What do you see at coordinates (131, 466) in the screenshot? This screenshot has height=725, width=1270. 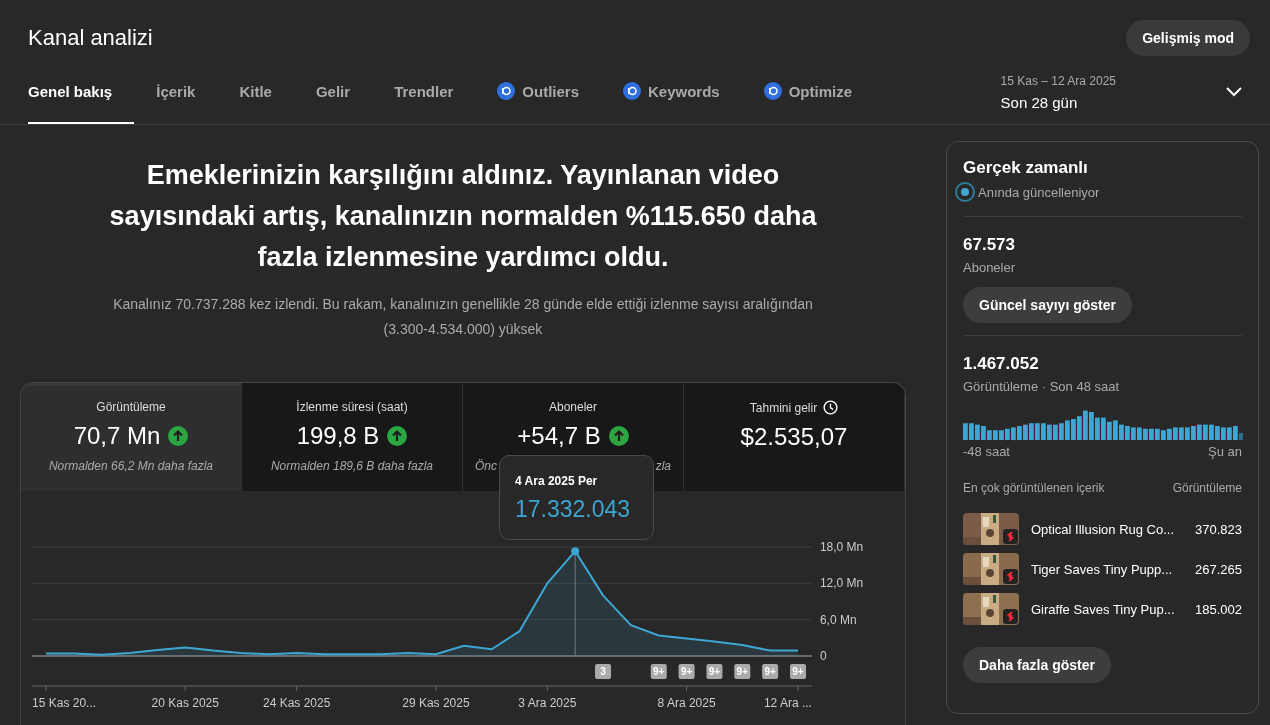 I see `metric-note: Normalden 66,2 Mn daha fazla` at bounding box center [131, 466].